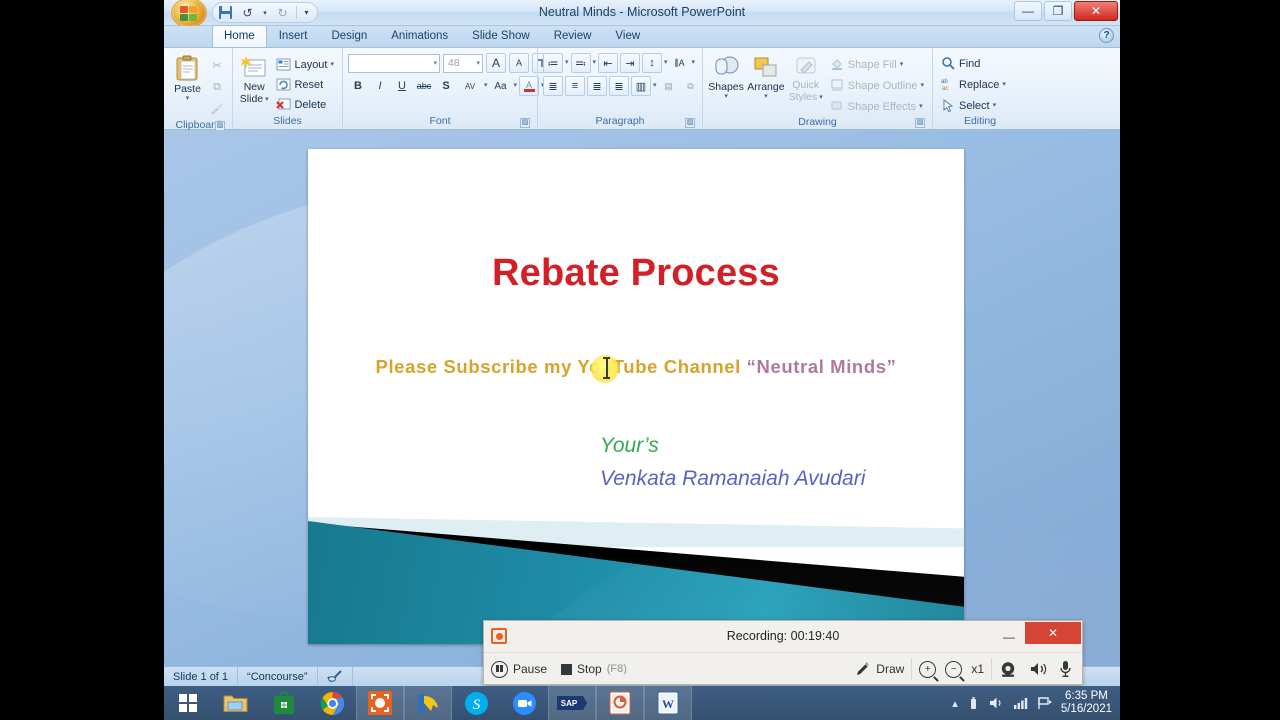 The image size is (1280, 720). I want to click on delete-slide-button: Delete, so click(305, 104).